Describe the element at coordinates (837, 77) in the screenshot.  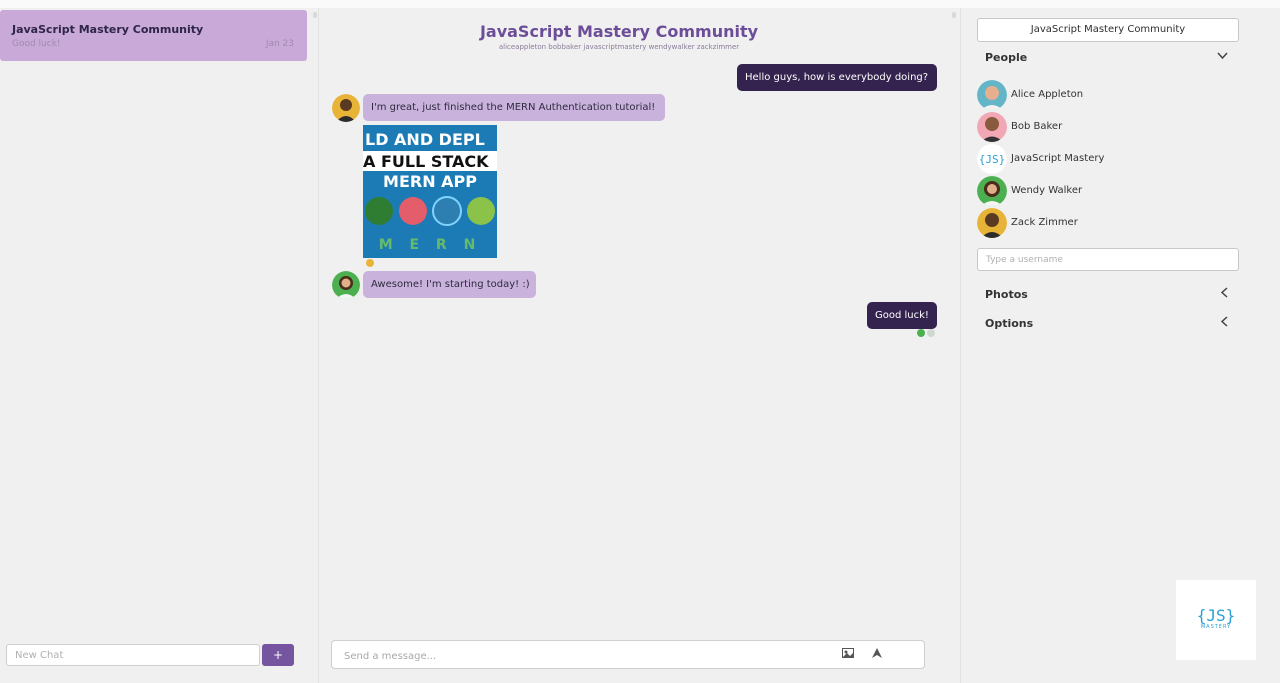
I see `message-bubble-mine: Hello guys, how is everybody doing?` at that location.